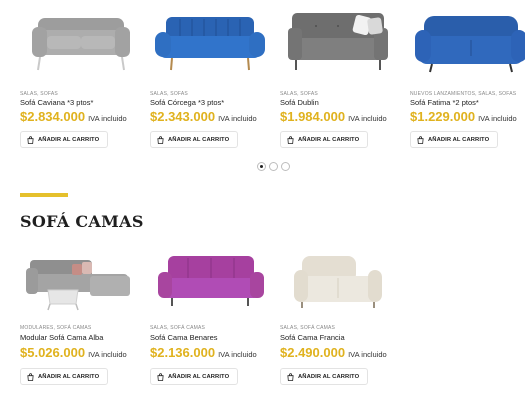  I want to click on product-price: $1.229.000 IVA incluido, so click(463, 116).